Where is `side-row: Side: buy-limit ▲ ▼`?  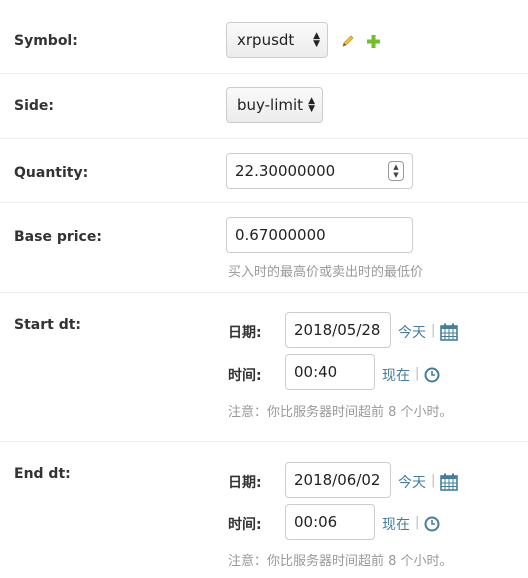 side-row: Side: buy-limit ▲ ▼ is located at coordinates (264, 106).